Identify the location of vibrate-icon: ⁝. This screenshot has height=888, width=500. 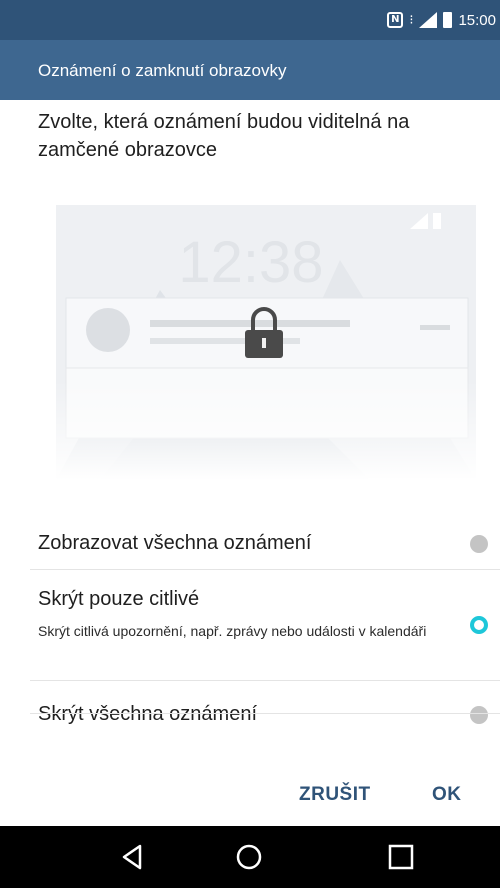
(411, 20).